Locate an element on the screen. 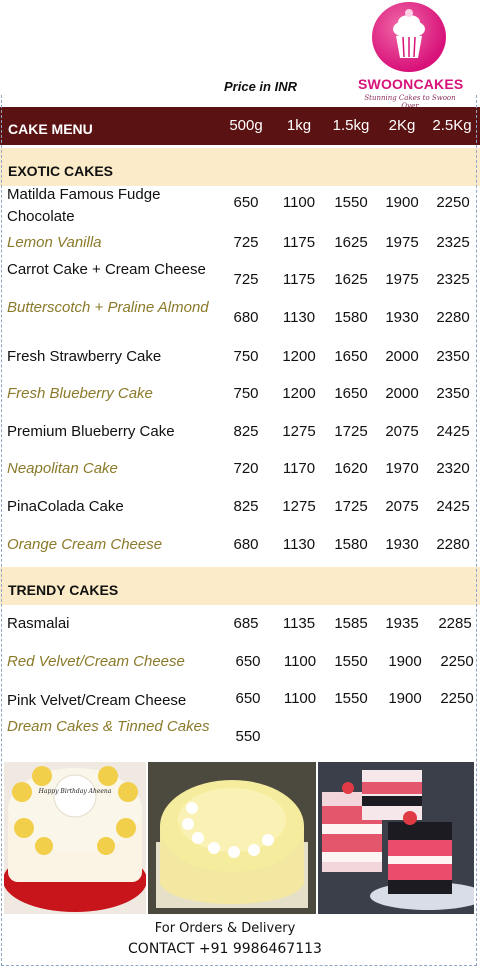  cake-name: Lemon Vanilla is located at coordinates (54, 242).